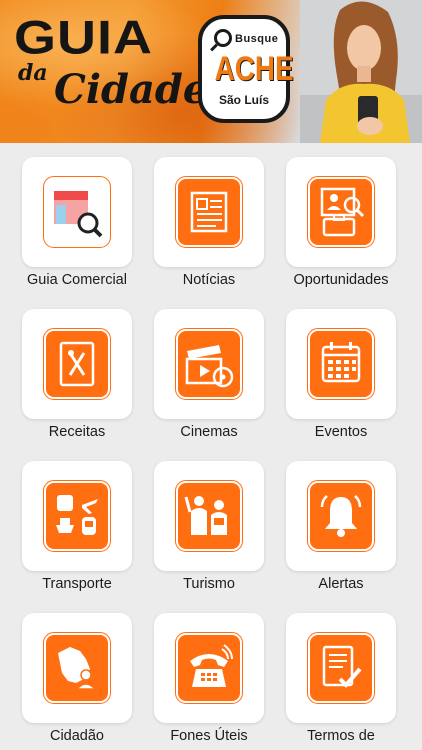 This screenshot has width=422, height=750. What do you see at coordinates (341, 584) in the screenshot?
I see `menu-item-label: Alertas` at bounding box center [341, 584].